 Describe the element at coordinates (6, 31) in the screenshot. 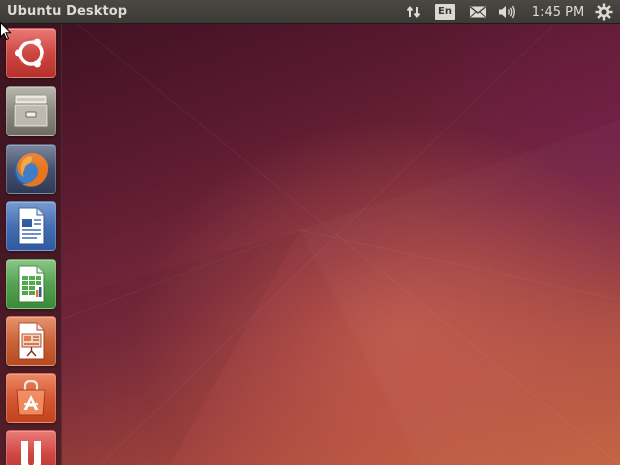

I see `mouse-pointer-icon` at that location.